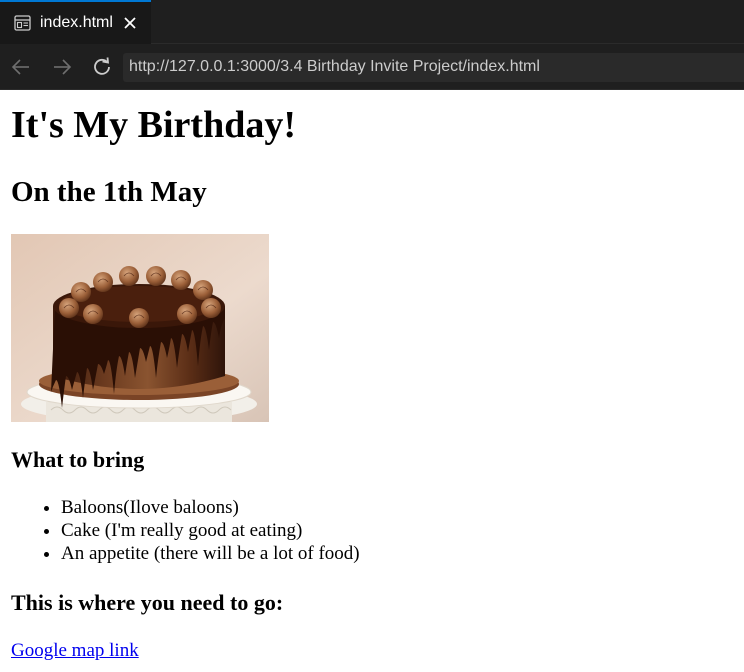  Describe the element at coordinates (78, 459) in the screenshot. I see `what-to-bring-heading: What to bring` at that location.